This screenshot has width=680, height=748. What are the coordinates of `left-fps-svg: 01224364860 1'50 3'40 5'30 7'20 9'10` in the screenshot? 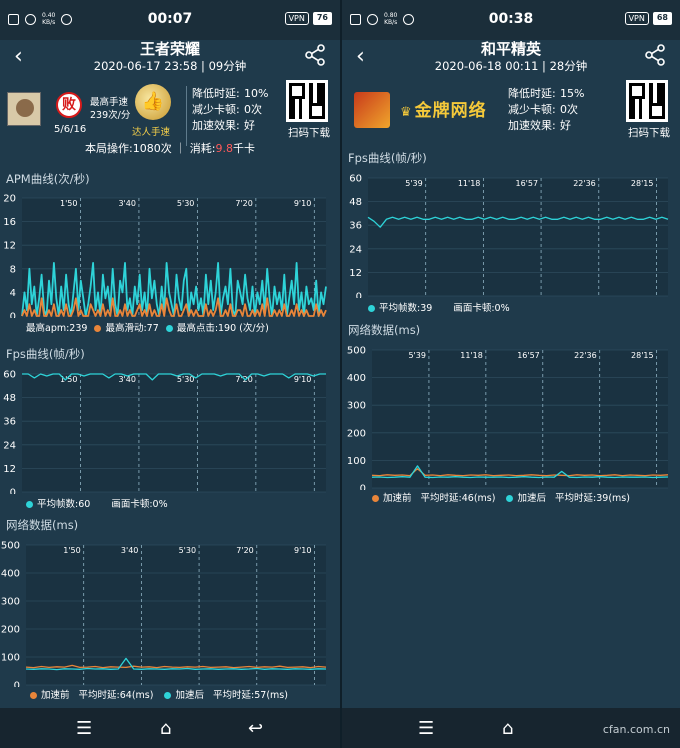 It's located at (164, 432).